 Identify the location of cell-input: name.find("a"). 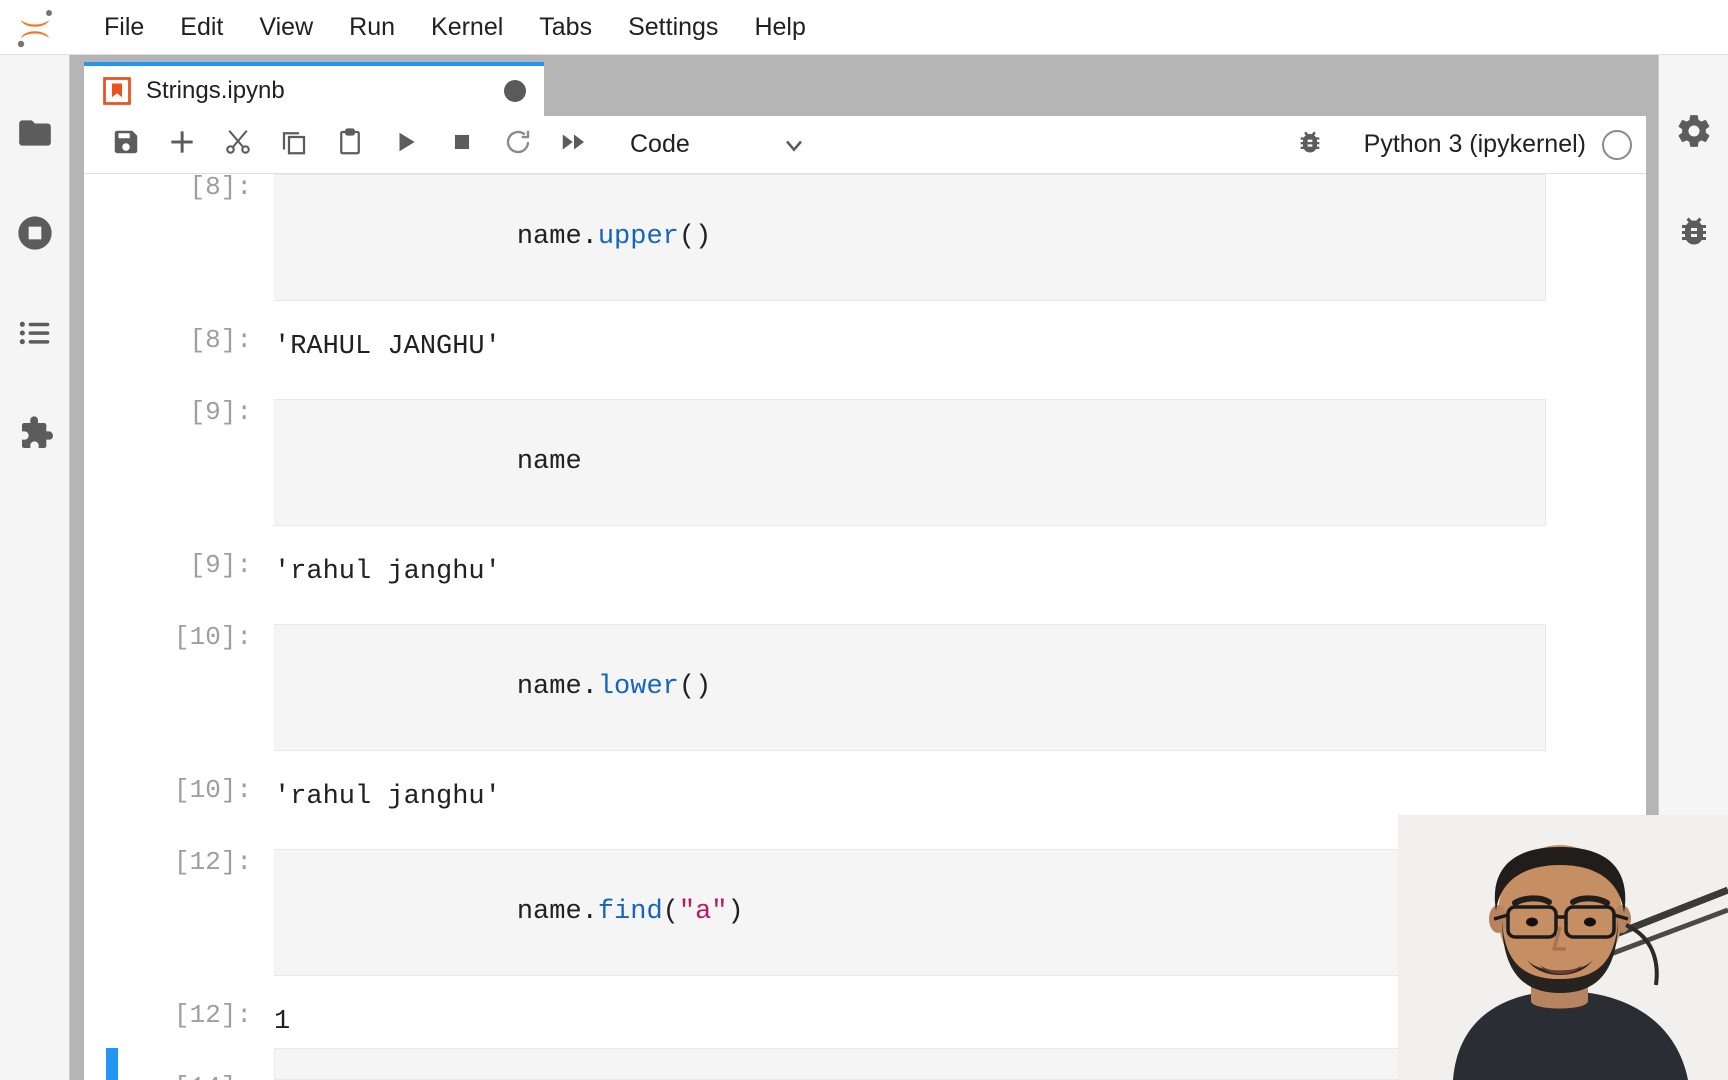
(910, 913).